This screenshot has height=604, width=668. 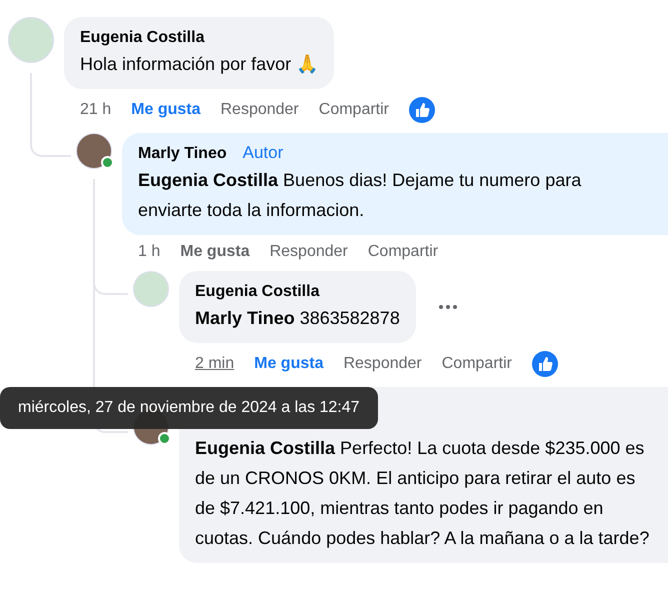 What do you see at coordinates (96, 110) in the screenshot?
I see `timestamp-link: 21 h` at bounding box center [96, 110].